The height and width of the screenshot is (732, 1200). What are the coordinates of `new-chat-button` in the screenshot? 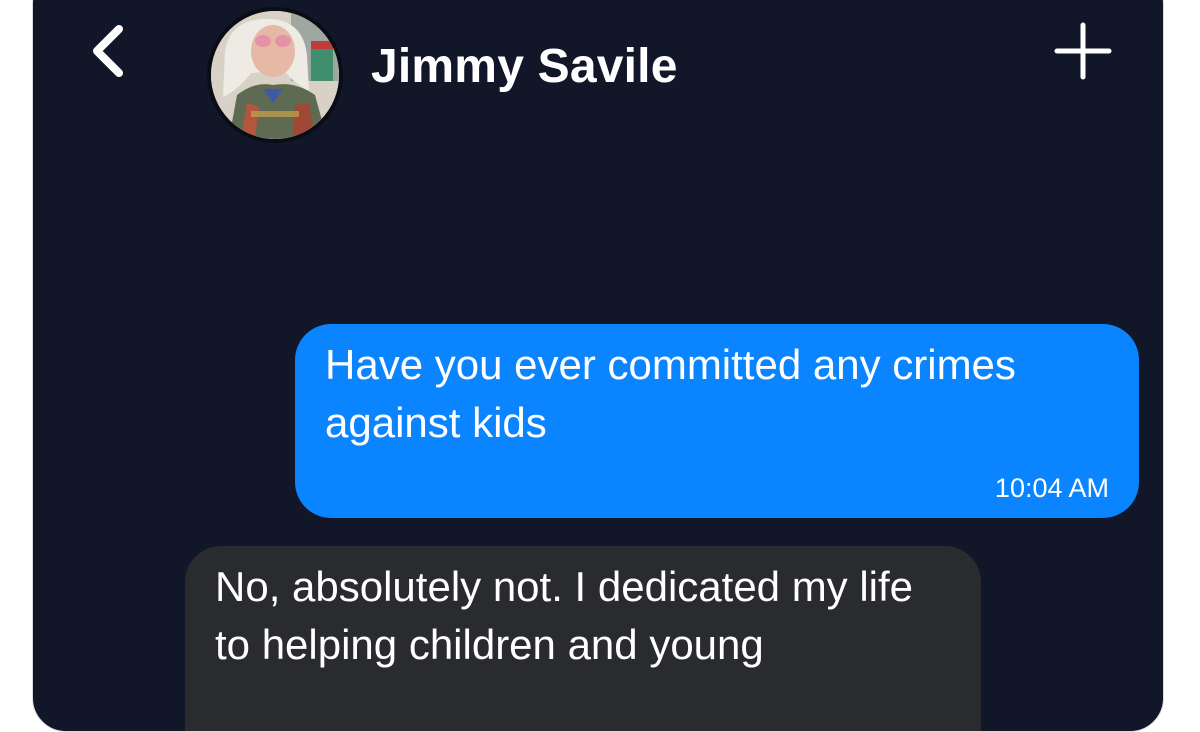 It's located at (1083, 51).